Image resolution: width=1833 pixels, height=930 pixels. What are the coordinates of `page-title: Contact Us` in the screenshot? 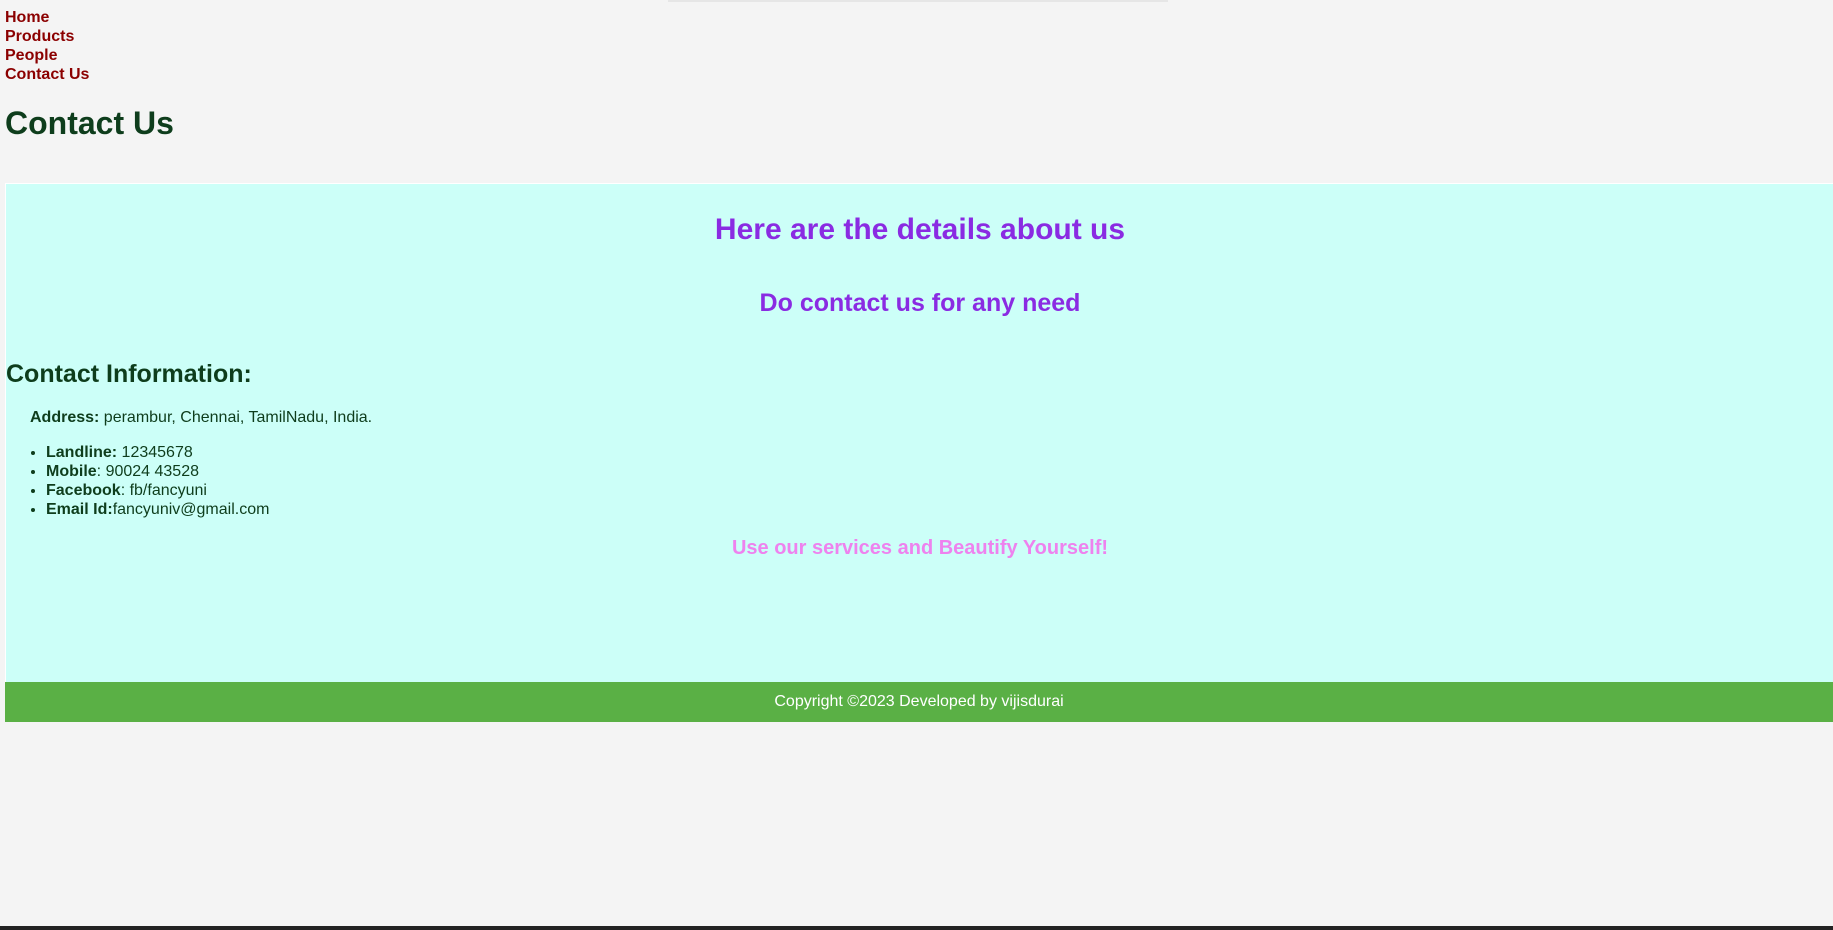 It's located at (89, 123).